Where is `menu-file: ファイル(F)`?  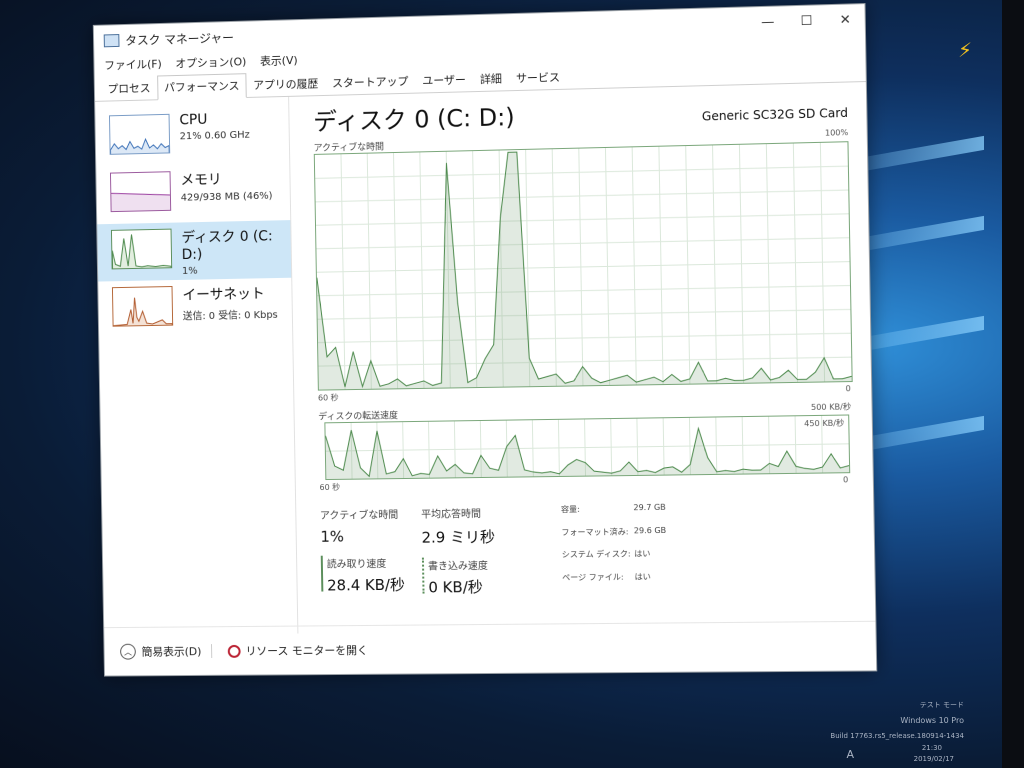 menu-file: ファイル(F) is located at coordinates (133, 64).